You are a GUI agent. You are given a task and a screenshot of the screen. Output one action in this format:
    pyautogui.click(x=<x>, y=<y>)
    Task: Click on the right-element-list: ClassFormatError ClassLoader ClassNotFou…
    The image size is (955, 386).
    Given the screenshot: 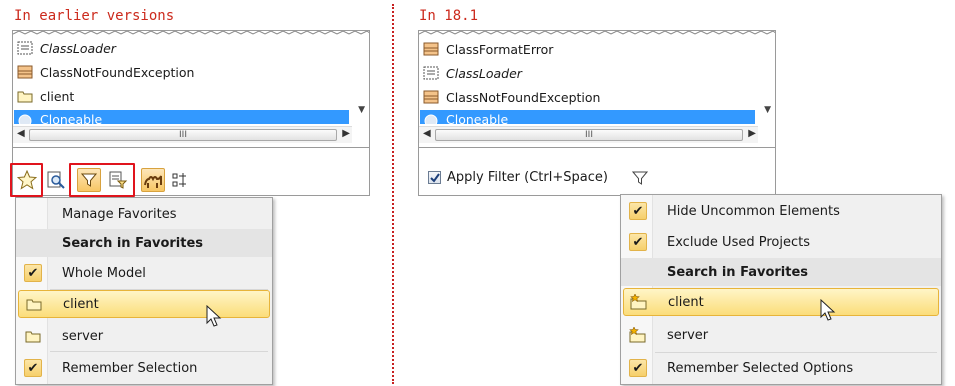 What is the action you would take?
    pyautogui.click(x=597, y=89)
    